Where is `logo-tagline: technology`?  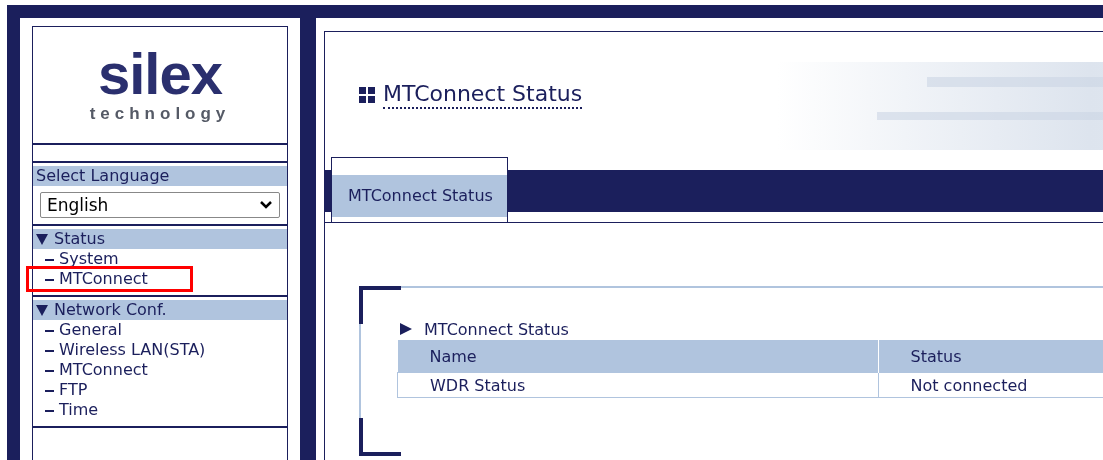
logo-tagline: technology is located at coordinates (160, 114).